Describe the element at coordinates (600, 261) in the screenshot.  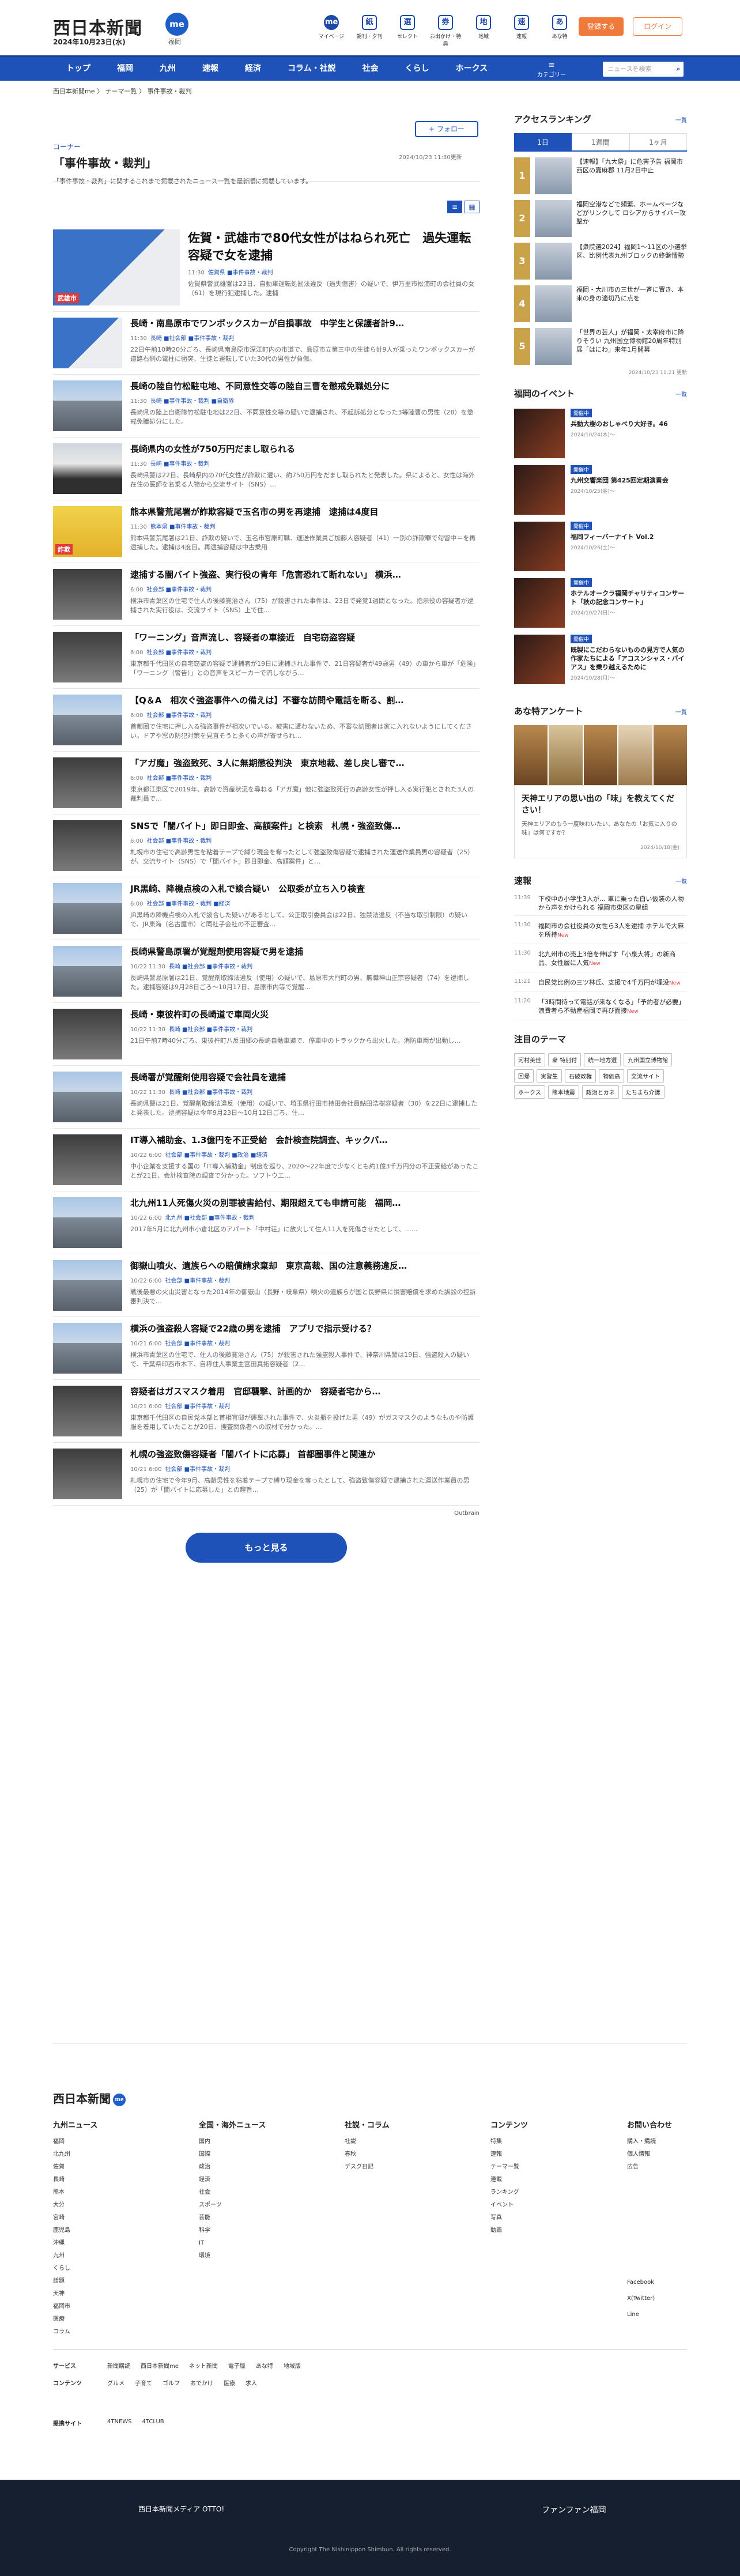
I see `ranking-item: 3 【衆院選2024】福岡1〜11区の小選挙区、比例代表九州ブロックの終盤情勢` at that location.